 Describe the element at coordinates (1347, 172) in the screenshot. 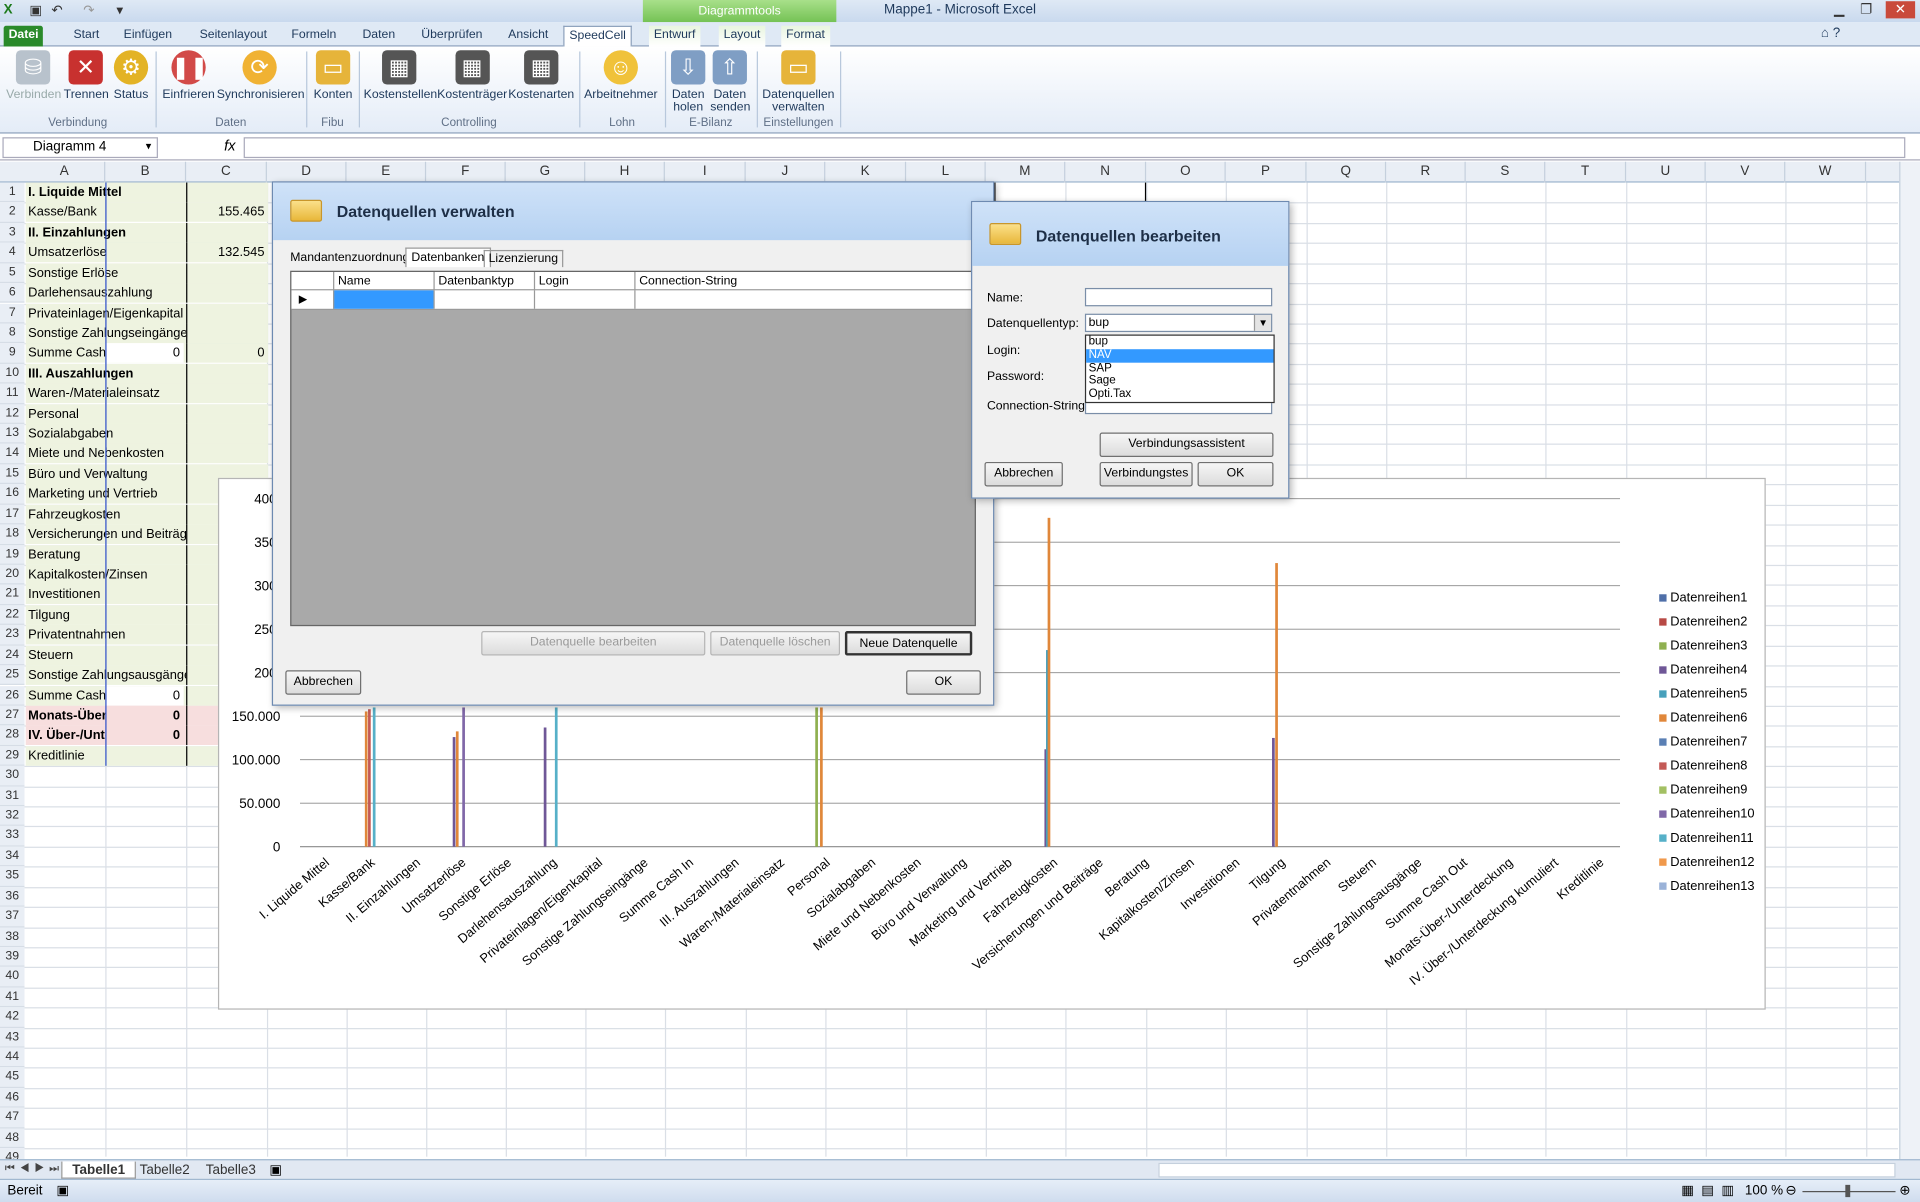

I see `column-header: Q` at that location.